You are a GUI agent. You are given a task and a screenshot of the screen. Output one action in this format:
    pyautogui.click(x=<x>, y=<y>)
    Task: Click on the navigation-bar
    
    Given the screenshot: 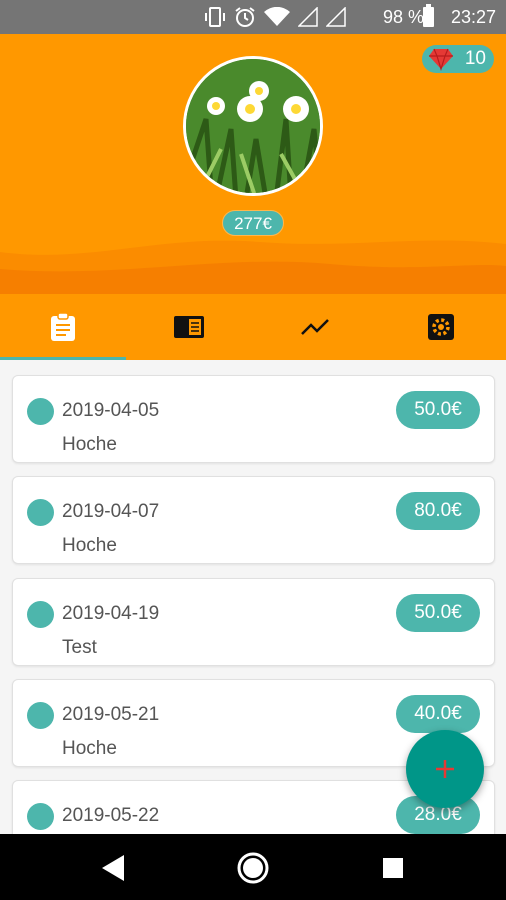 What is the action you would take?
    pyautogui.click(x=253, y=867)
    